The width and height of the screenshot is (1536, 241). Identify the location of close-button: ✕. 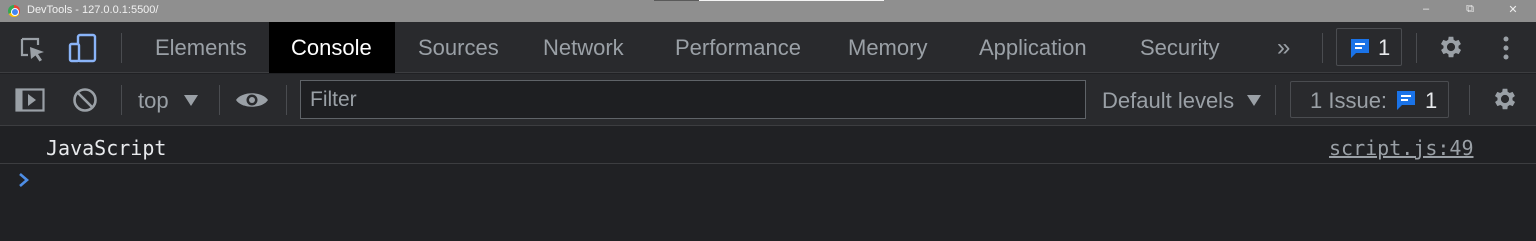
(1513, 9).